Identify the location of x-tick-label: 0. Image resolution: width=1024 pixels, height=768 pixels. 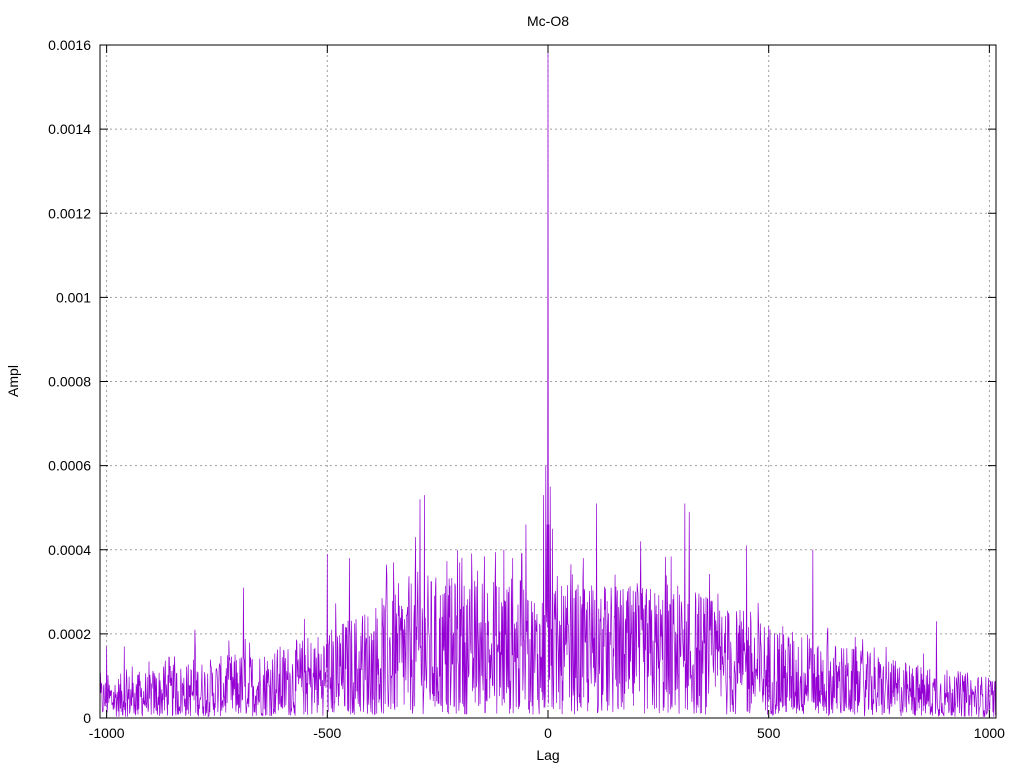
(548, 733).